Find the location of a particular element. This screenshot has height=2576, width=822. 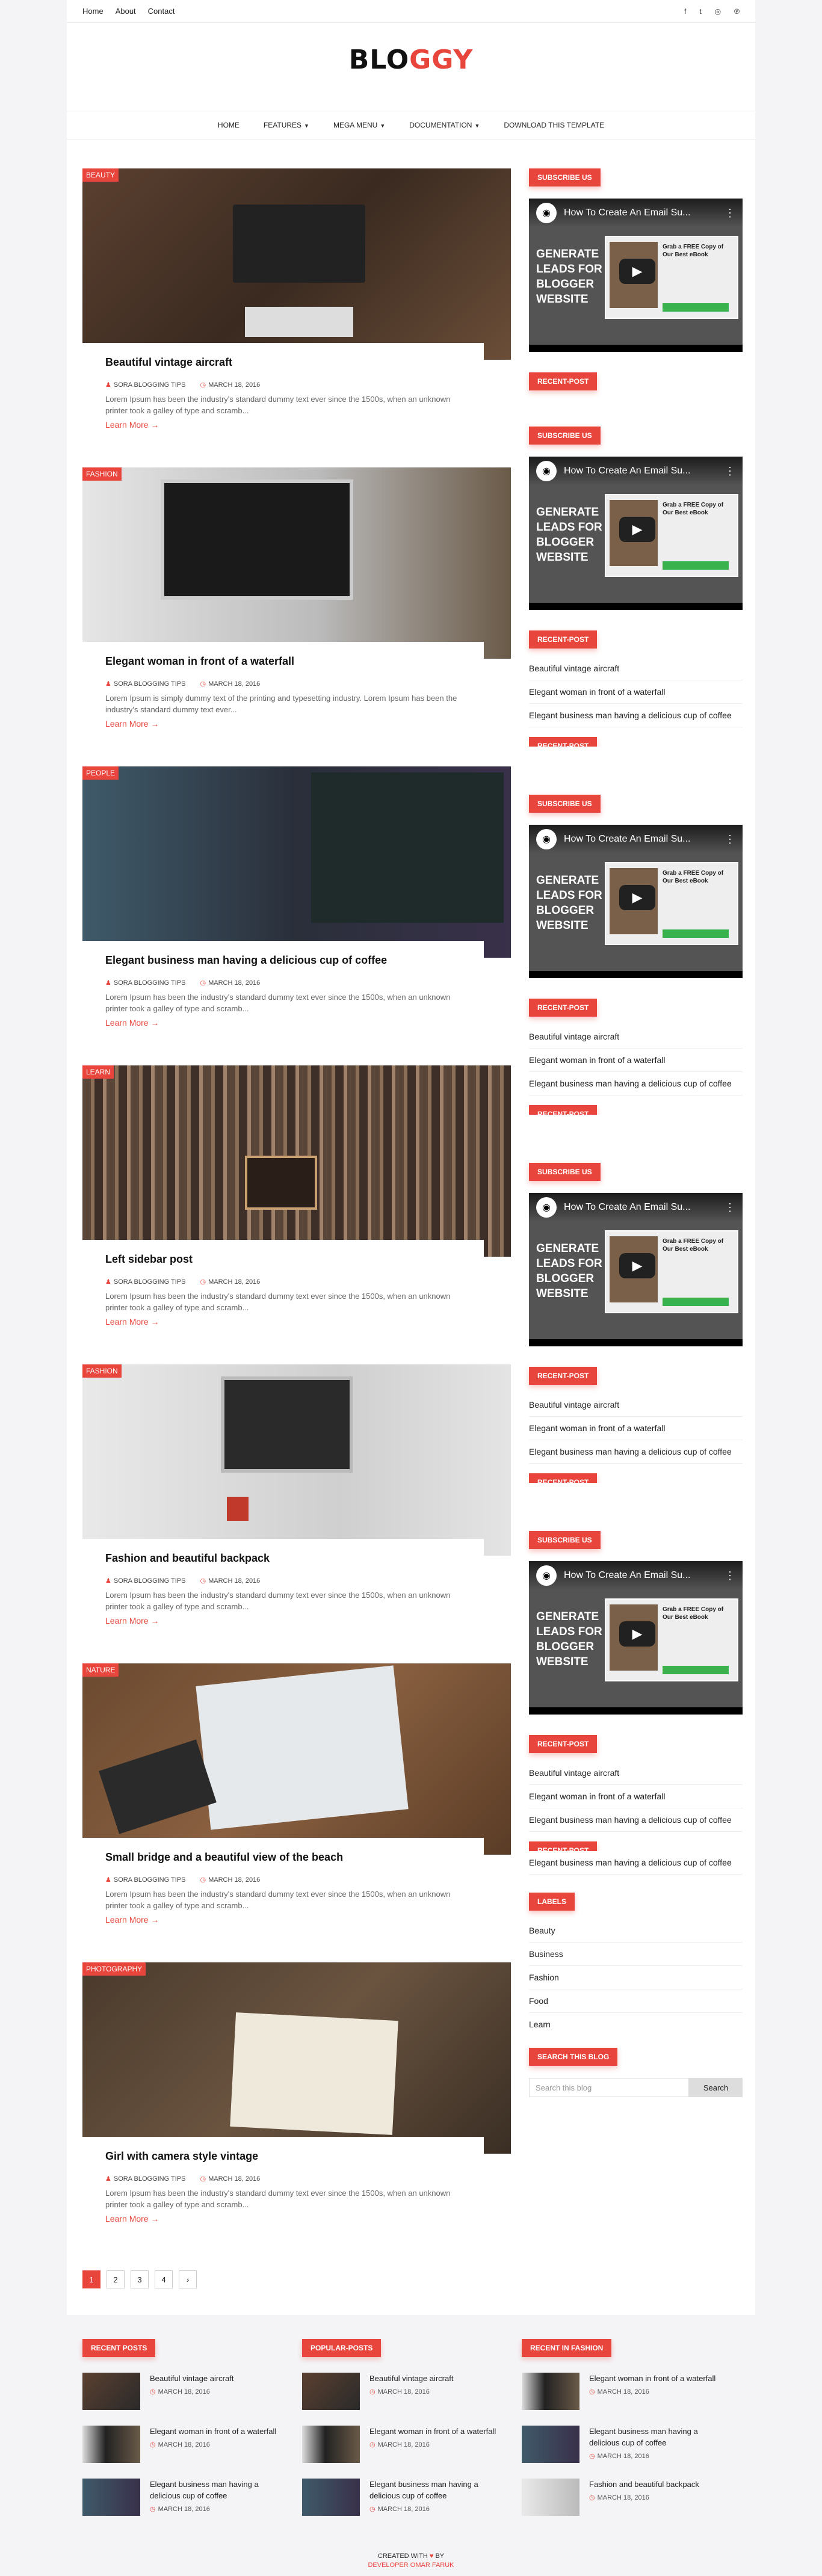

clock-icon: ◷ is located at coordinates (372, 2509).